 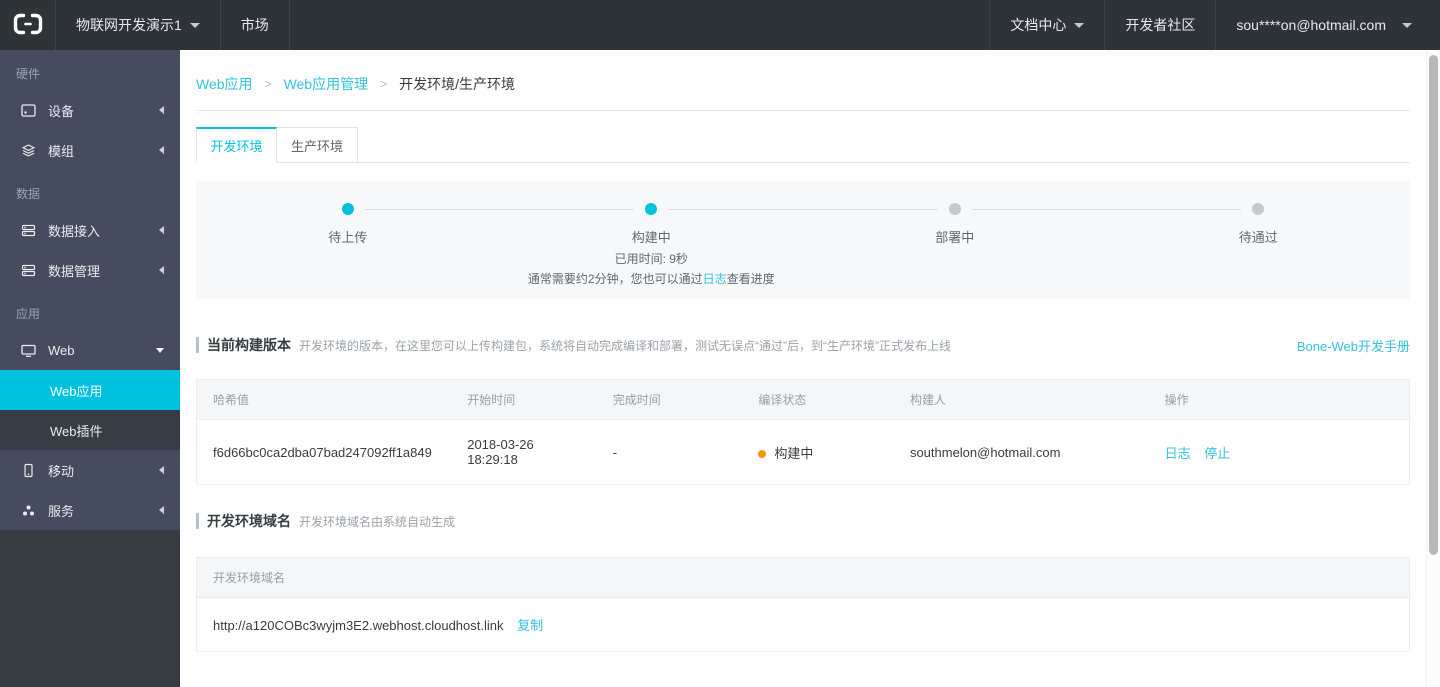 I want to click on docs-label: 文档中心, so click(x=1038, y=25).